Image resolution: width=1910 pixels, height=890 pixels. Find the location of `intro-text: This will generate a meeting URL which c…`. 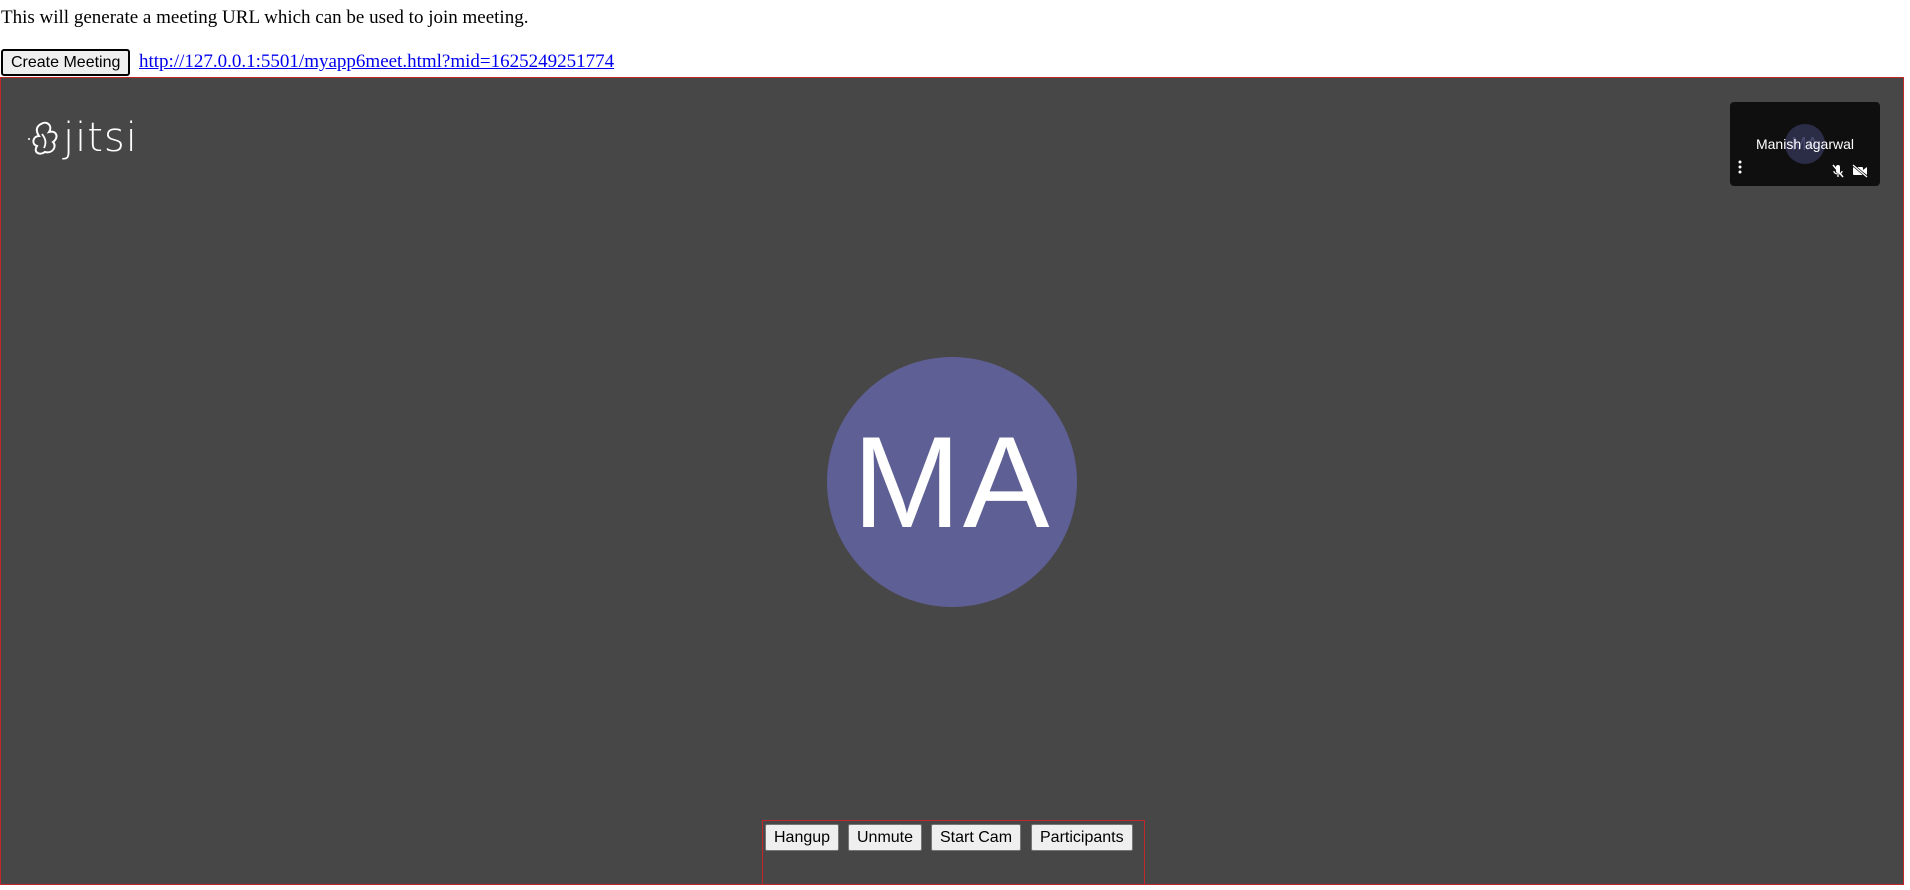

intro-text: This will generate a meeting URL which c… is located at coordinates (265, 17).